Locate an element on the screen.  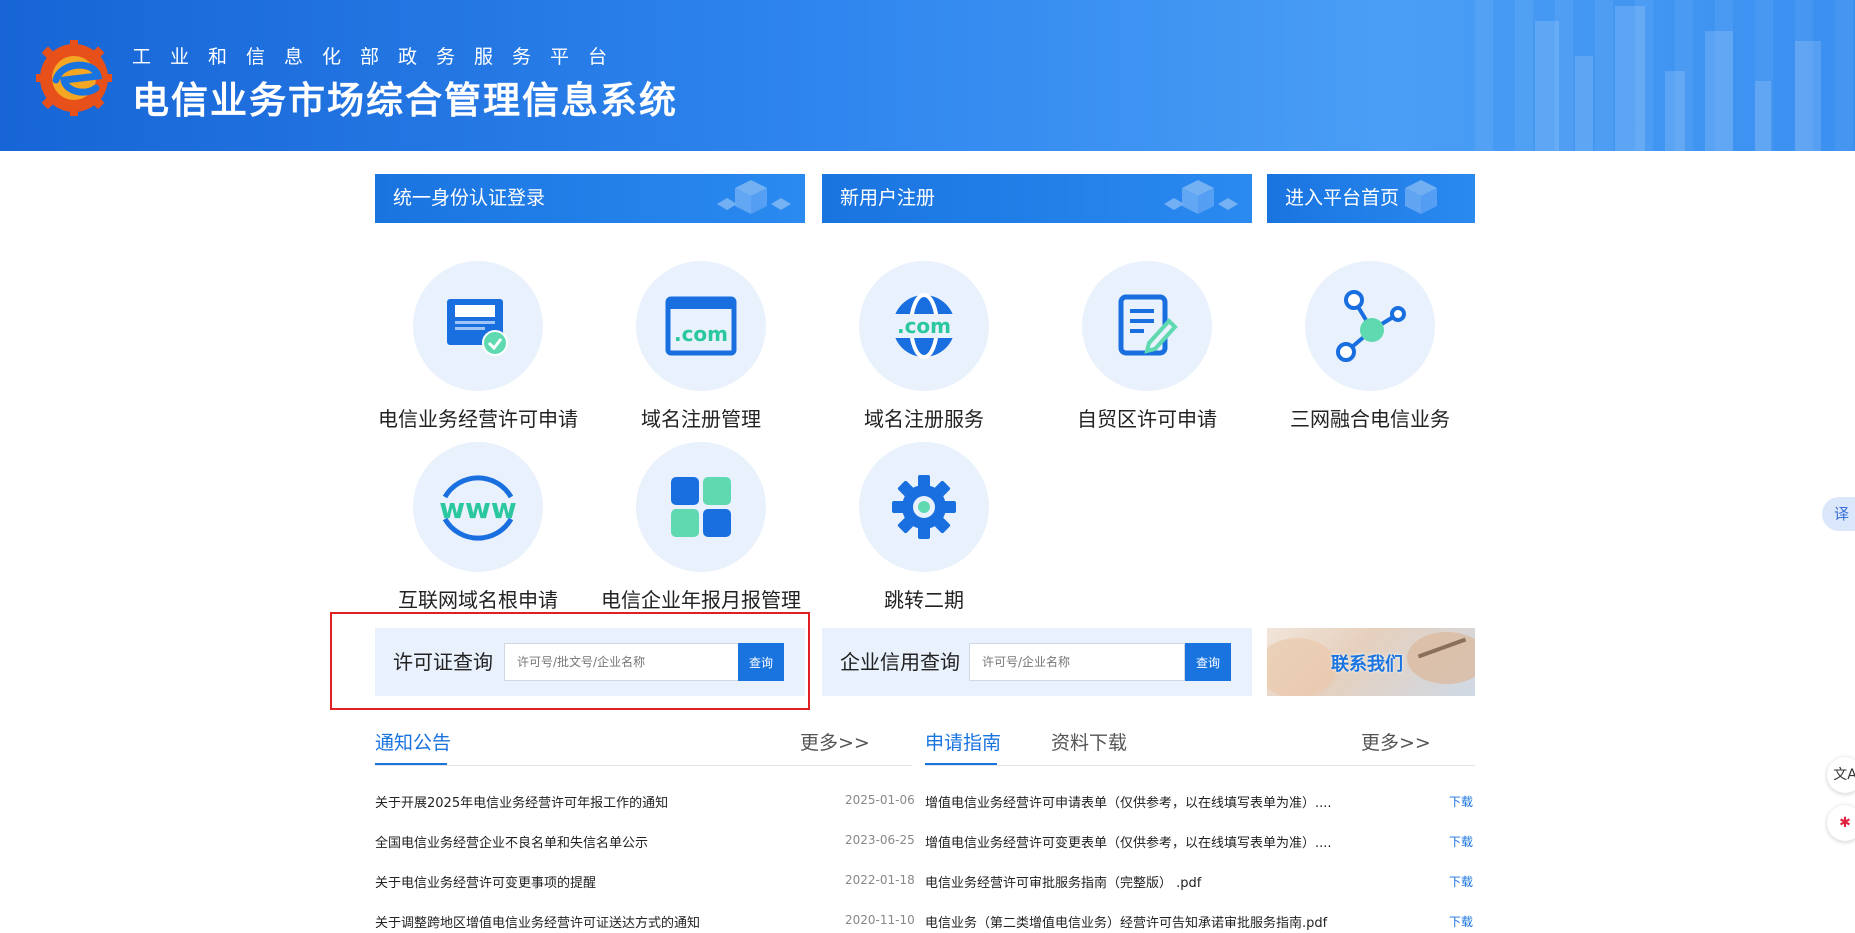
tab-guide: 申请指南 is located at coordinates (963, 741).